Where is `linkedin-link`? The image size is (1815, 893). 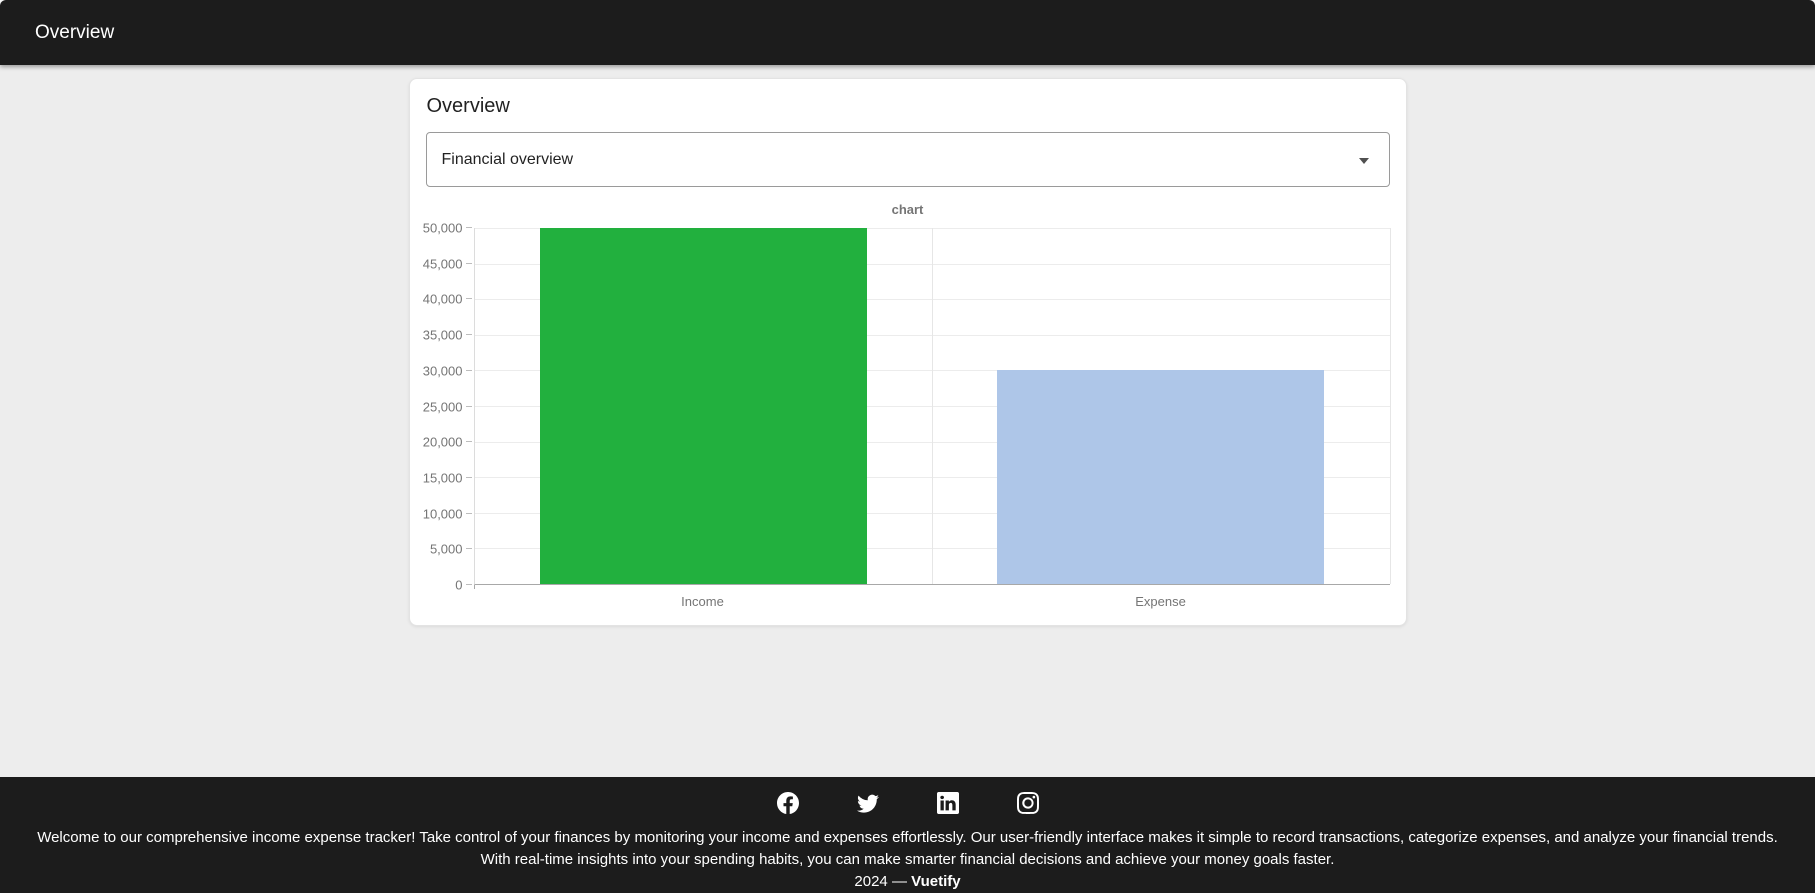
linkedin-link is located at coordinates (948, 803).